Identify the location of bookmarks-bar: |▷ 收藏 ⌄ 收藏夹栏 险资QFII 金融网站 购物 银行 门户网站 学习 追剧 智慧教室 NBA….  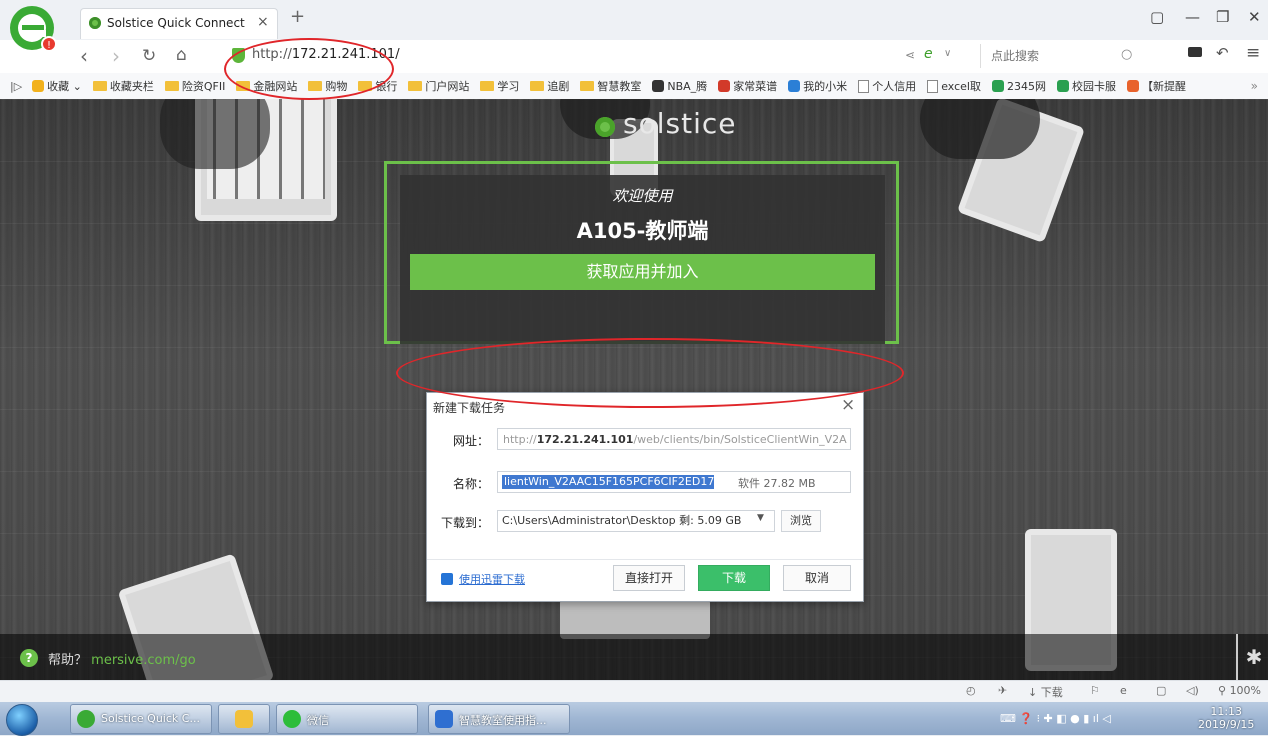
(634, 86).